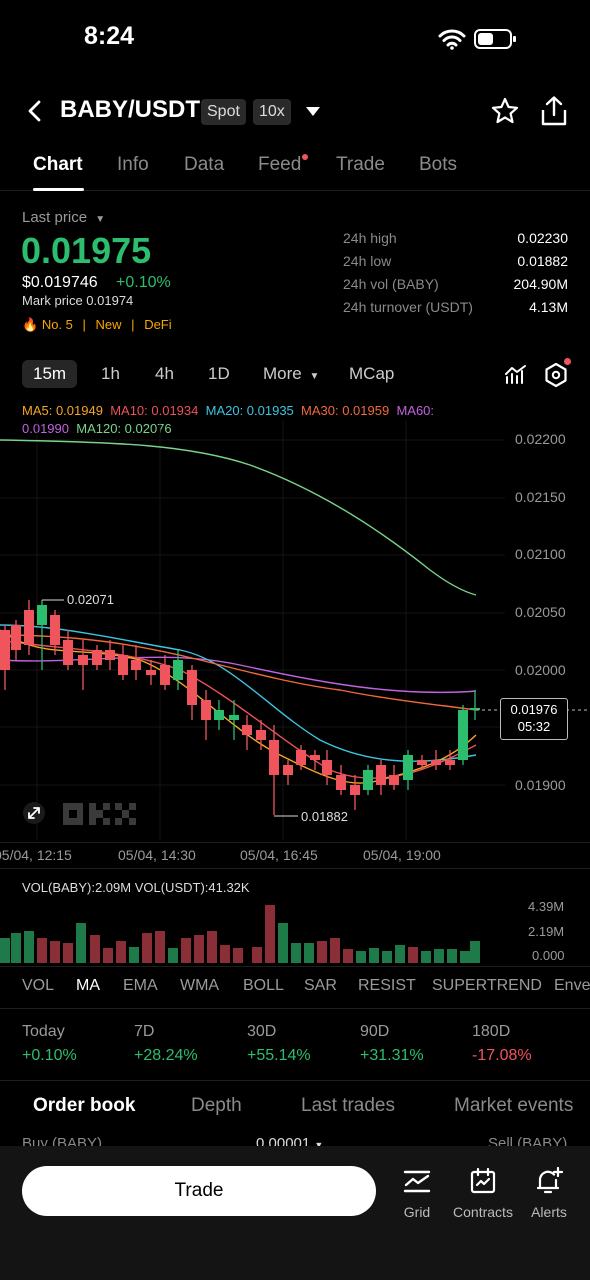 Image resolution: width=590 pixels, height=1280 pixels. I want to click on spot-badge: Spot, so click(223, 112).